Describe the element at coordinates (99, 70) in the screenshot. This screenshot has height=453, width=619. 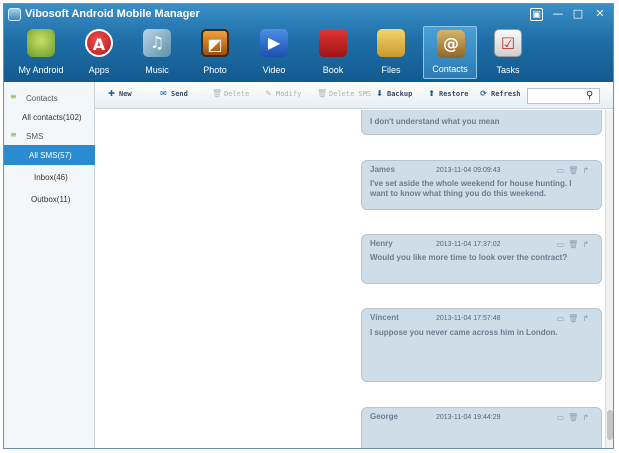
I see `nav-label: Apps` at that location.